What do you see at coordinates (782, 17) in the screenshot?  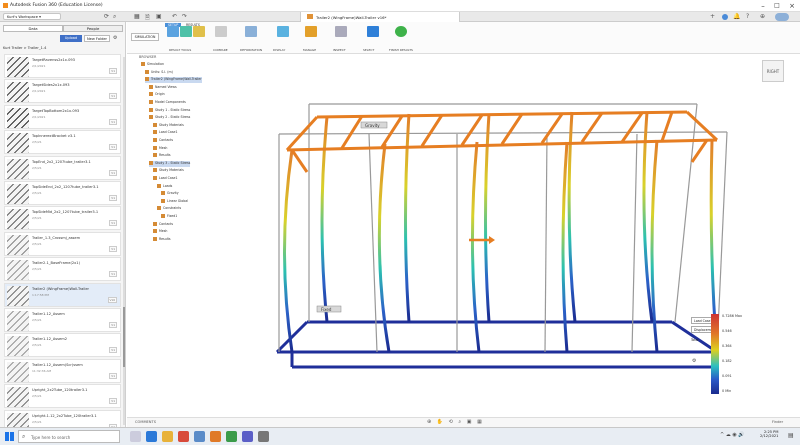 I see `user-avatar` at bounding box center [782, 17].